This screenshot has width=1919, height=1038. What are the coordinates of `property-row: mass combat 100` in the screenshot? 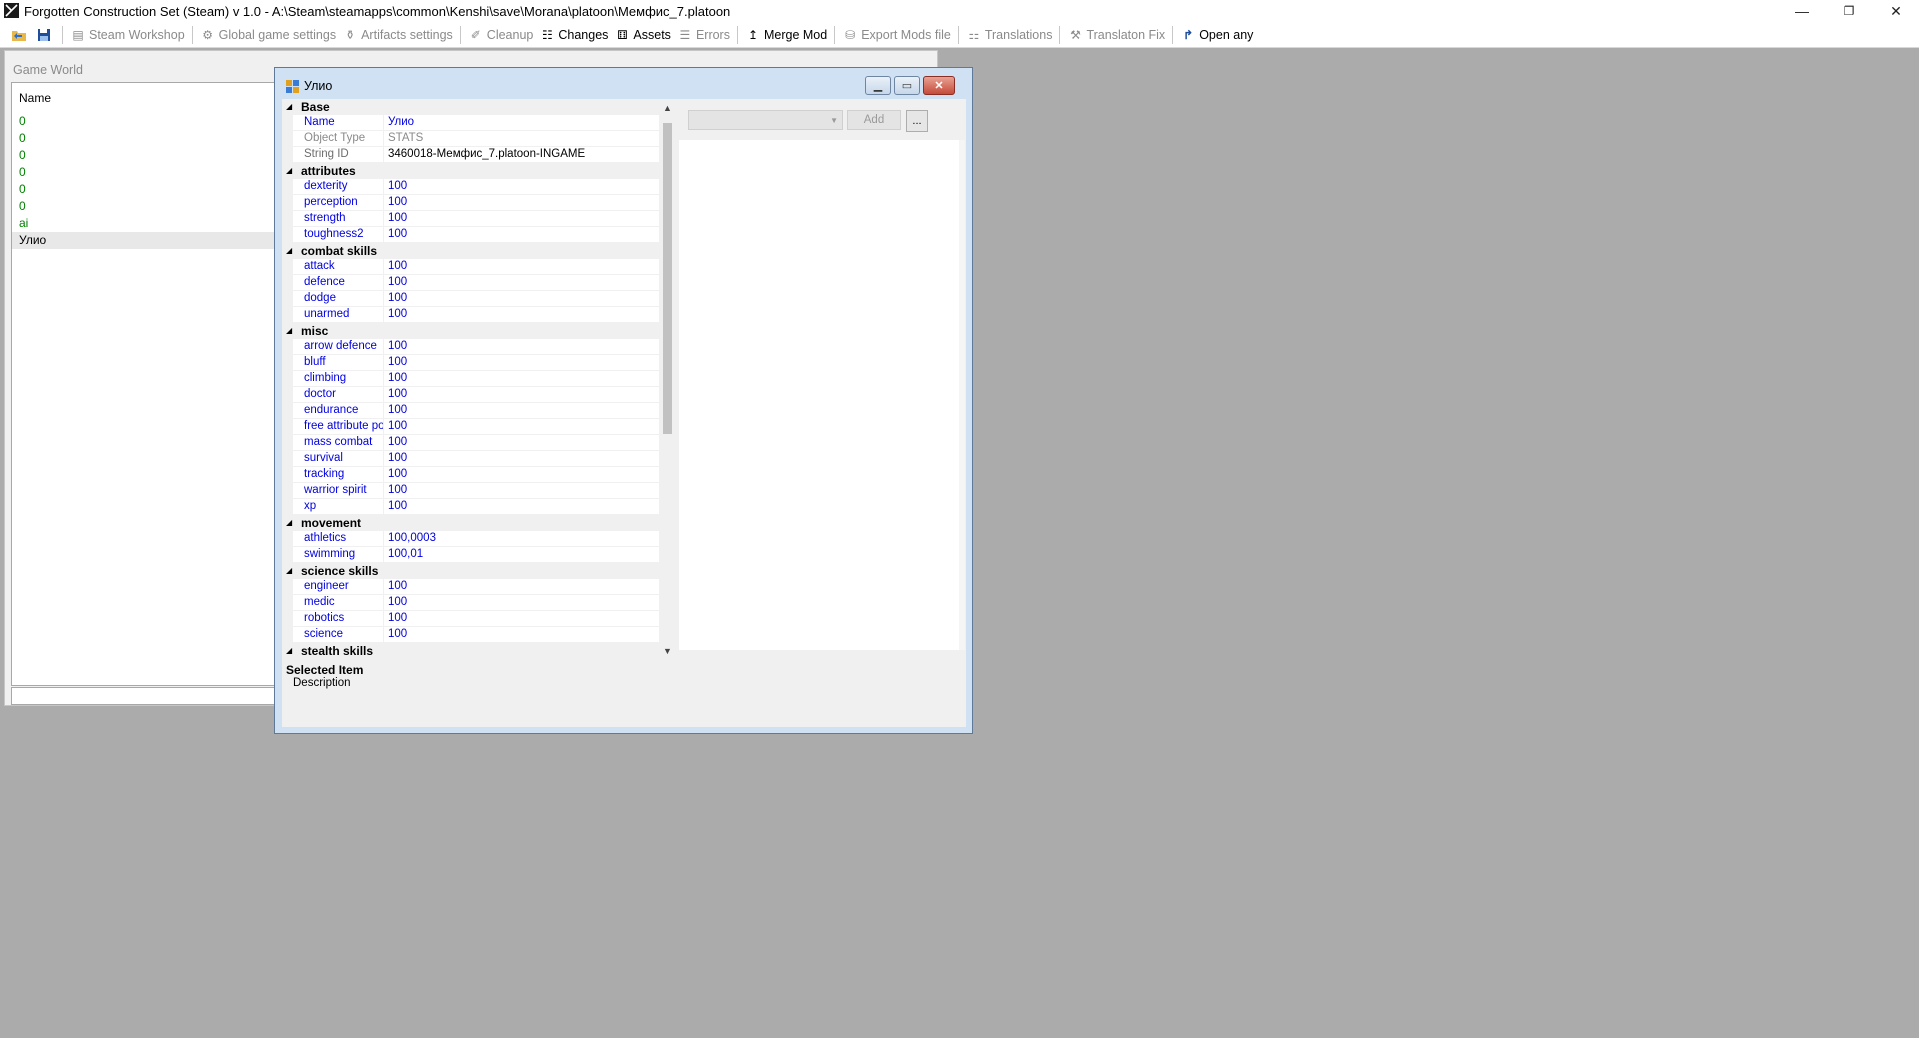 It's located at (470, 443).